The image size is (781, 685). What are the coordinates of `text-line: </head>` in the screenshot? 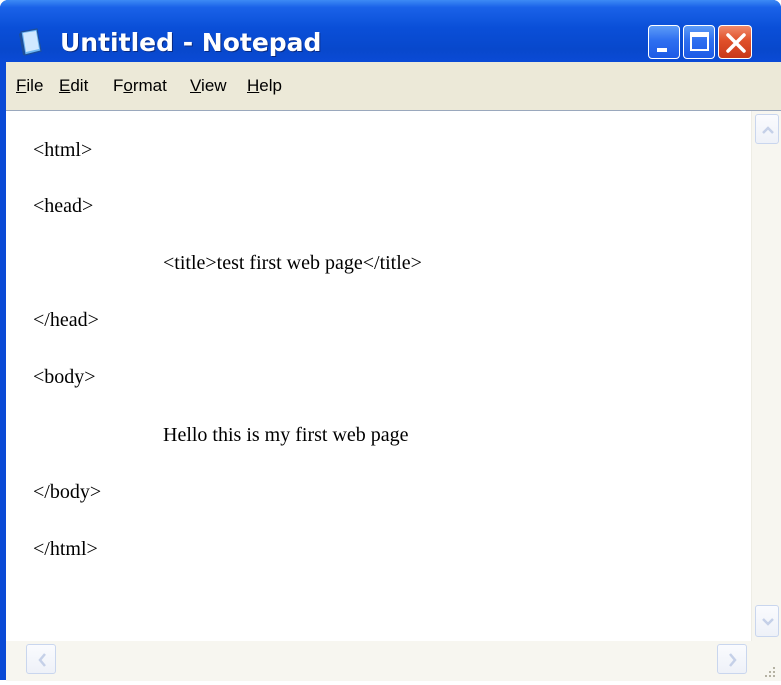 It's located at (66, 320).